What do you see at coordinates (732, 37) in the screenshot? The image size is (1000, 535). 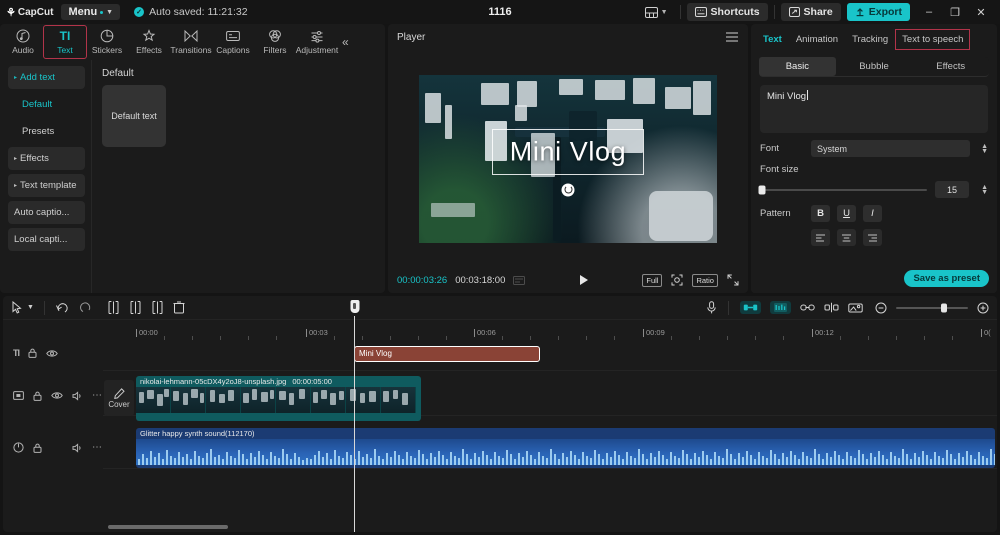 I see `hamburger-icon` at bounding box center [732, 37].